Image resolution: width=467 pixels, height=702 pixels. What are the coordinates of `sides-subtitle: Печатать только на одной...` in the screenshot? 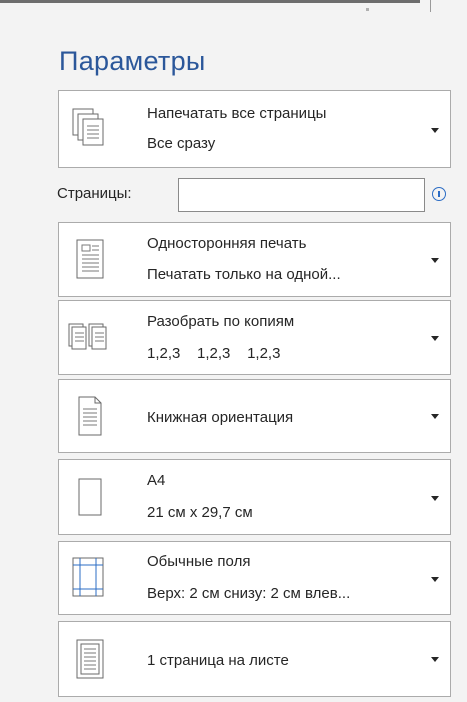 It's located at (244, 274).